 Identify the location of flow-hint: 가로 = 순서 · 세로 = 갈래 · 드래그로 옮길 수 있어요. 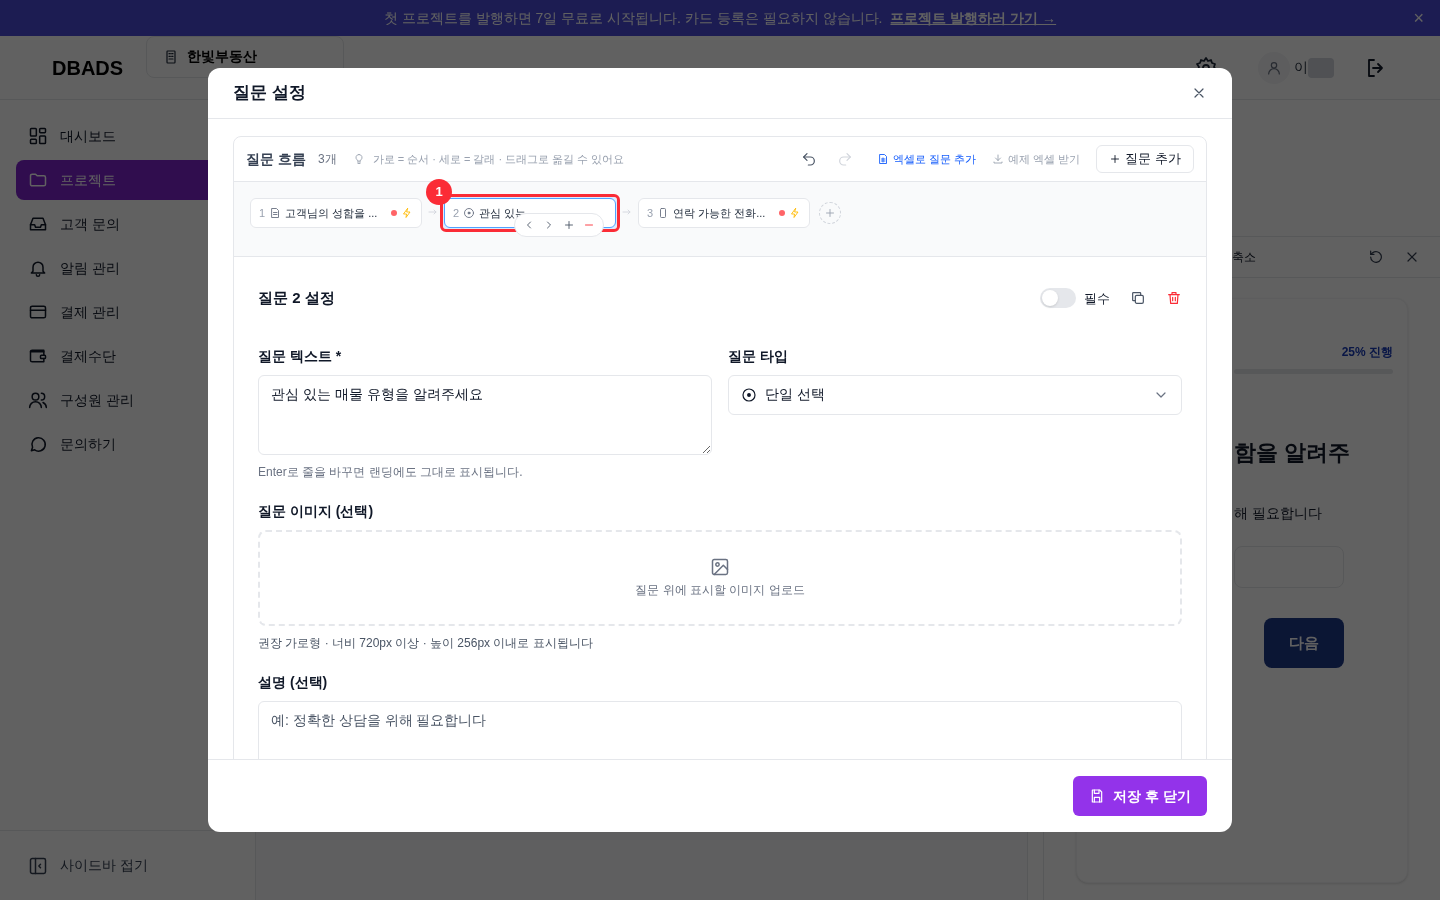
(499, 159).